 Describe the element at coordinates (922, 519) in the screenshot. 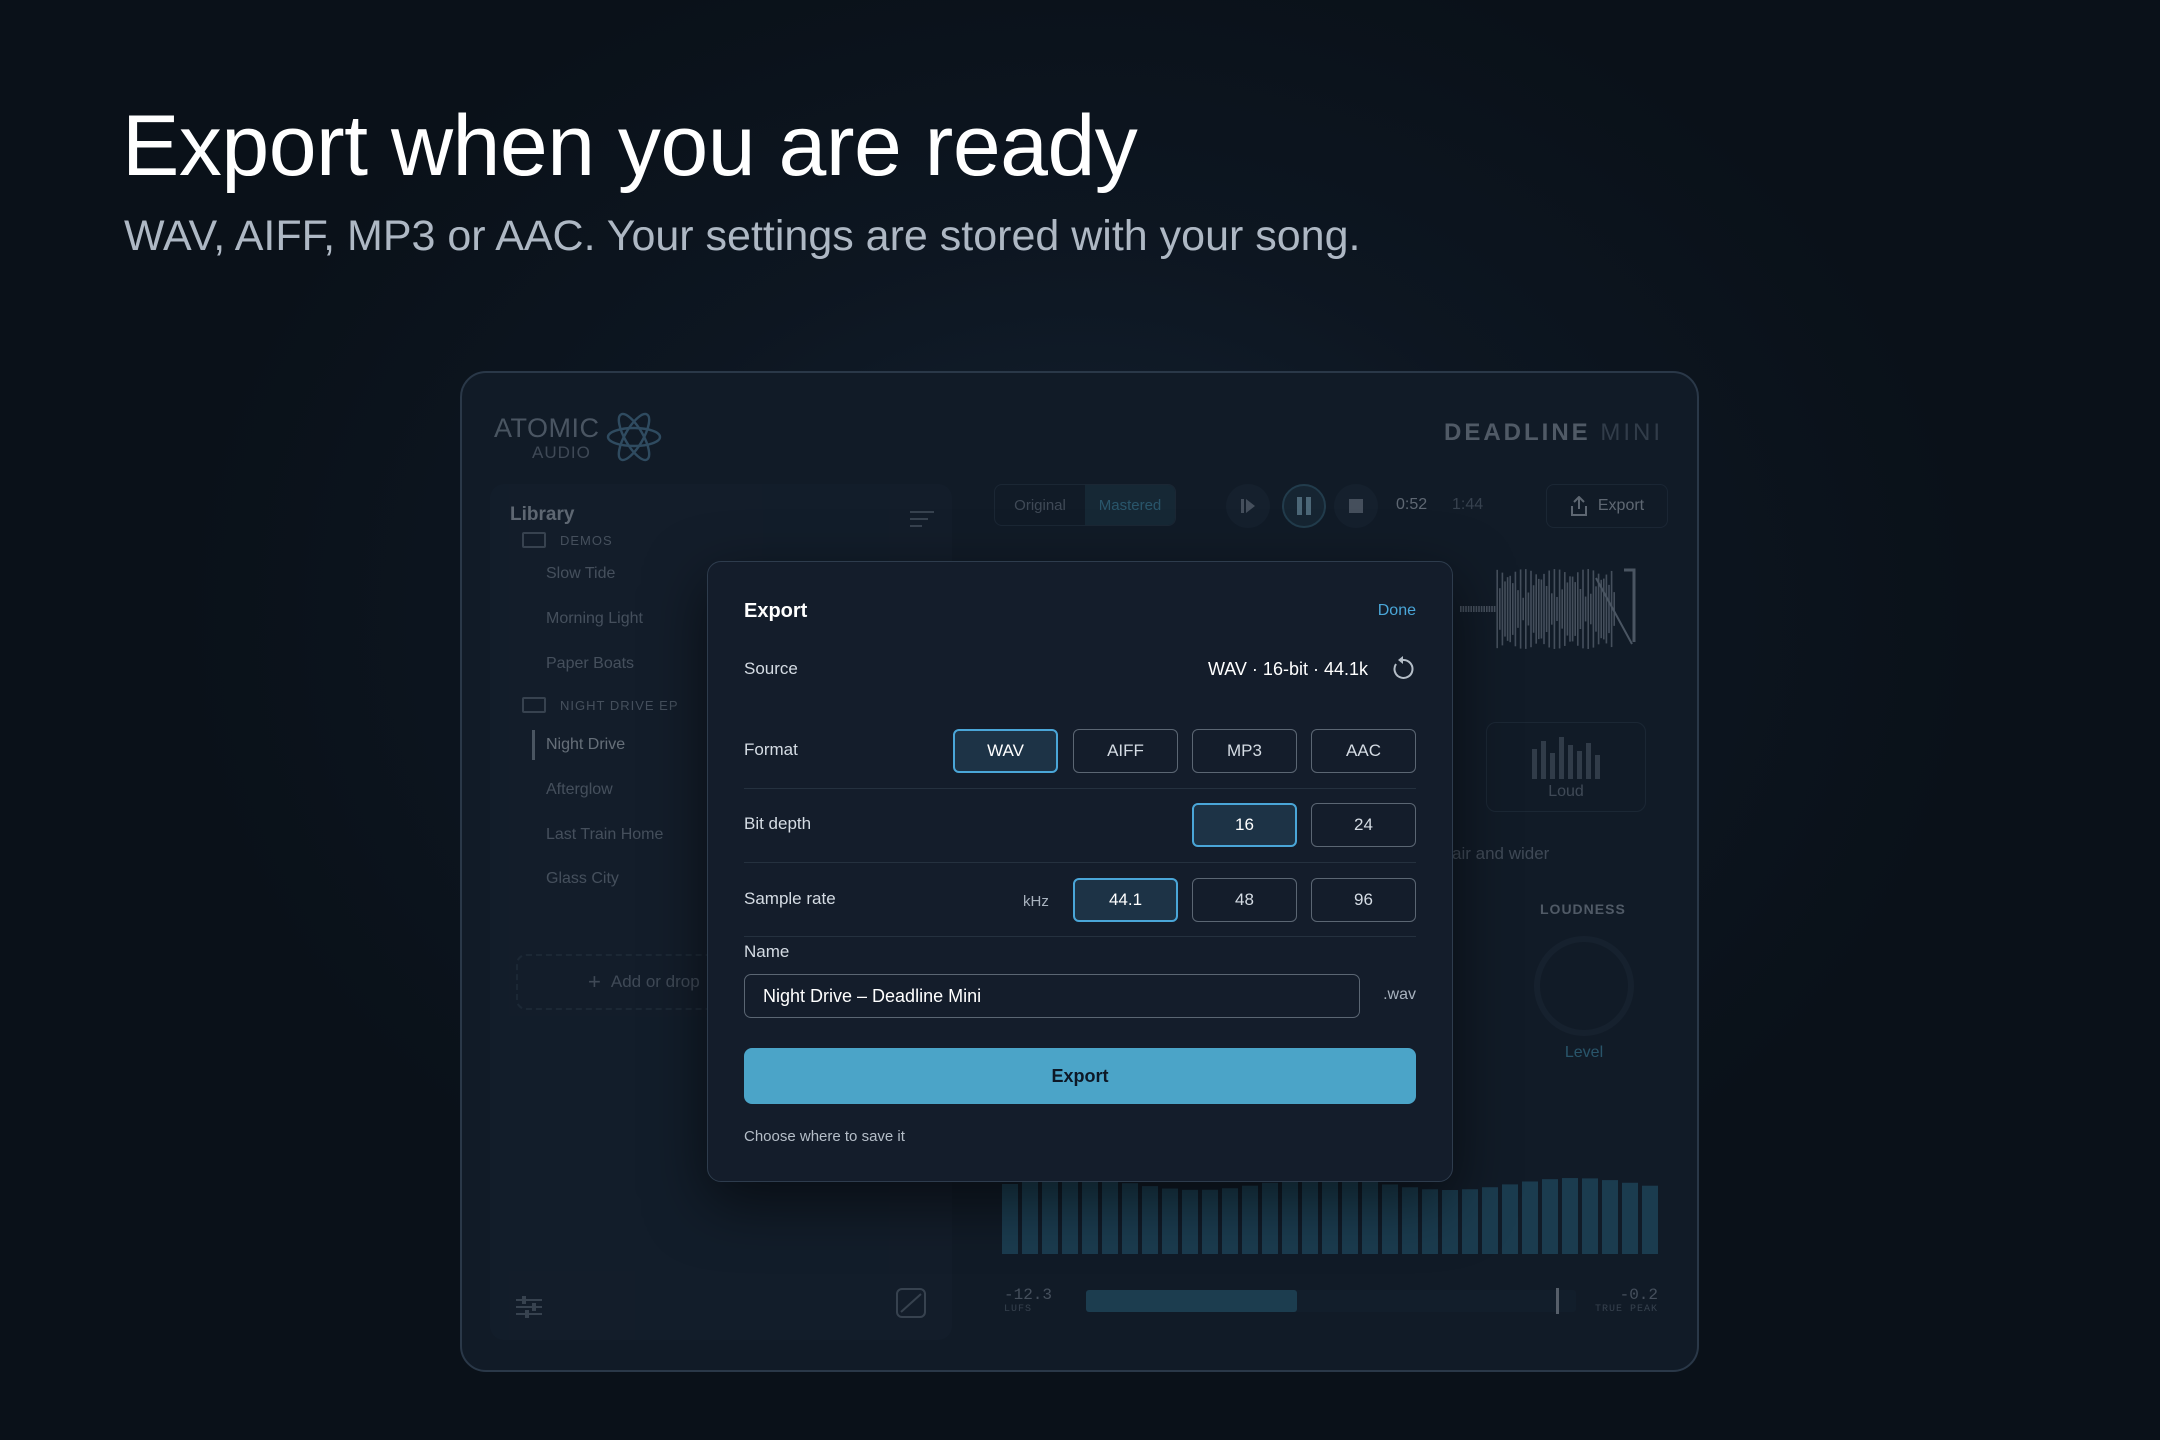

I see `sort-menu-icon` at that location.